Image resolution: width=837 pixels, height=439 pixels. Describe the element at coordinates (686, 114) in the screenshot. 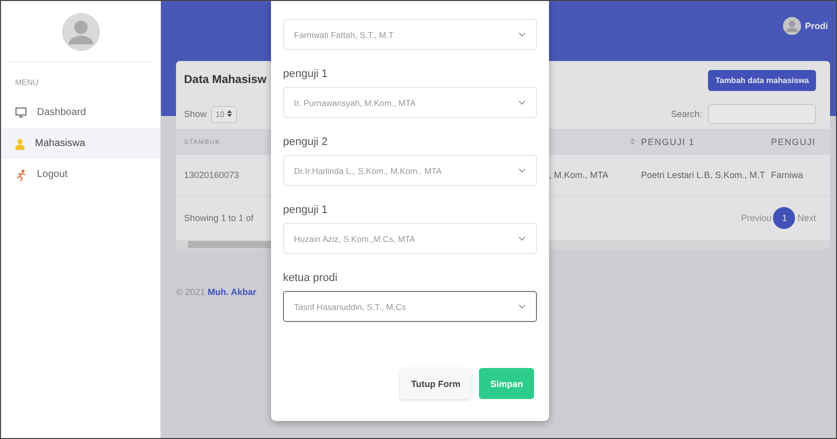

I see `search-label: Search:` at that location.